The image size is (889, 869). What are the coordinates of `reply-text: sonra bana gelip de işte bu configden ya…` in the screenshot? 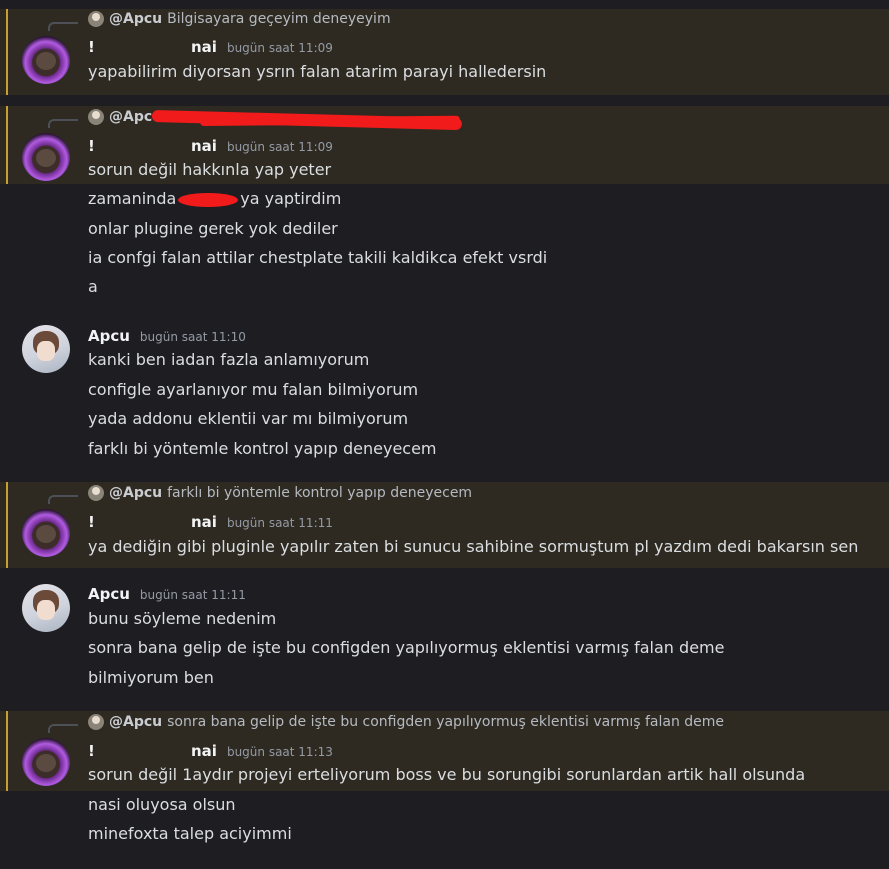 It's located at (446, 722).